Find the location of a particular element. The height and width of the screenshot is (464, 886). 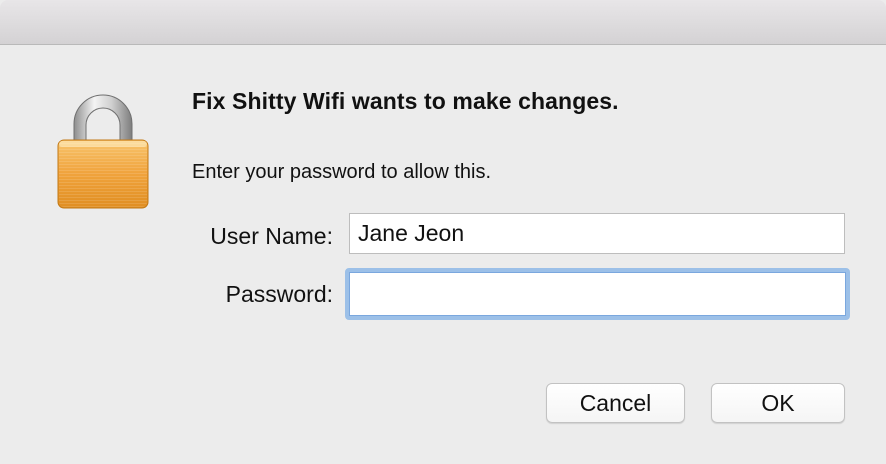

dialog-subtext: Enter your password to allow this. is located at coordinates (342, 172).